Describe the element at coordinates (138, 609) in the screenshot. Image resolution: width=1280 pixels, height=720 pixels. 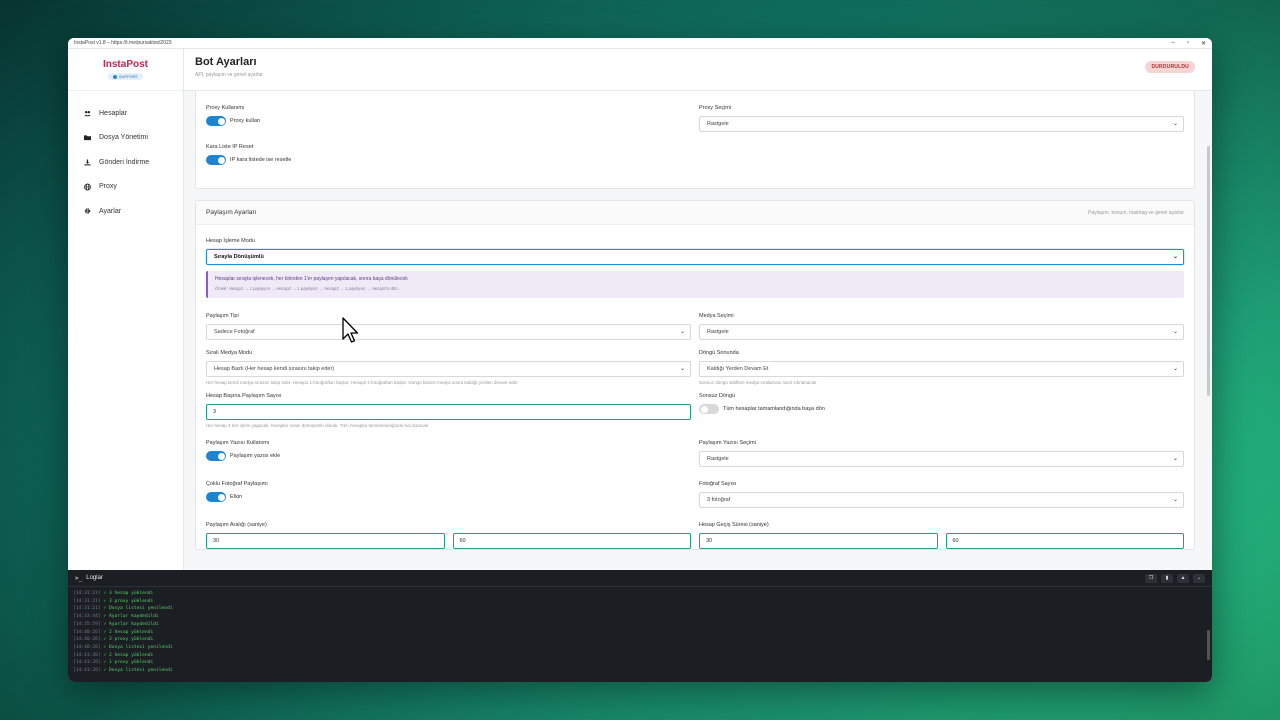
I see `log-message: ✓ Dosya listesi yenilendi` at that location.